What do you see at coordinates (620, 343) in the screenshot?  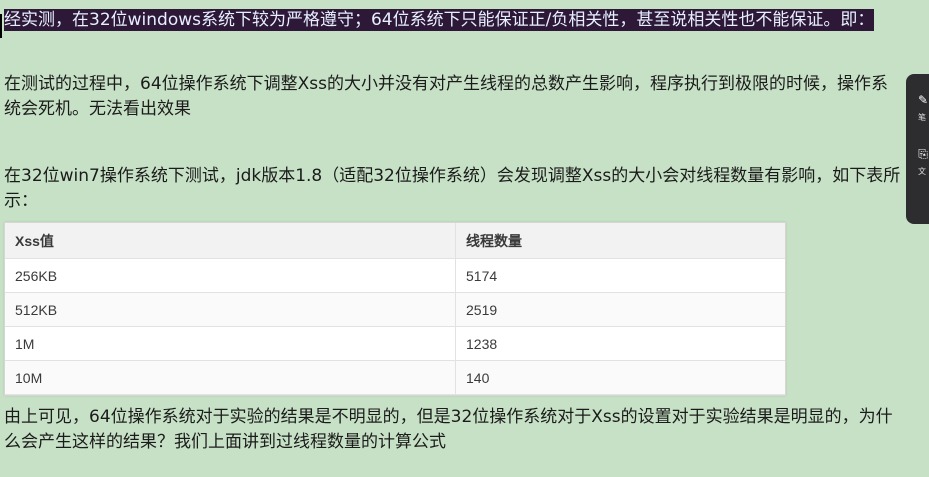 I see `table-cell-threads: 1238` at bounding box center [620, 343].